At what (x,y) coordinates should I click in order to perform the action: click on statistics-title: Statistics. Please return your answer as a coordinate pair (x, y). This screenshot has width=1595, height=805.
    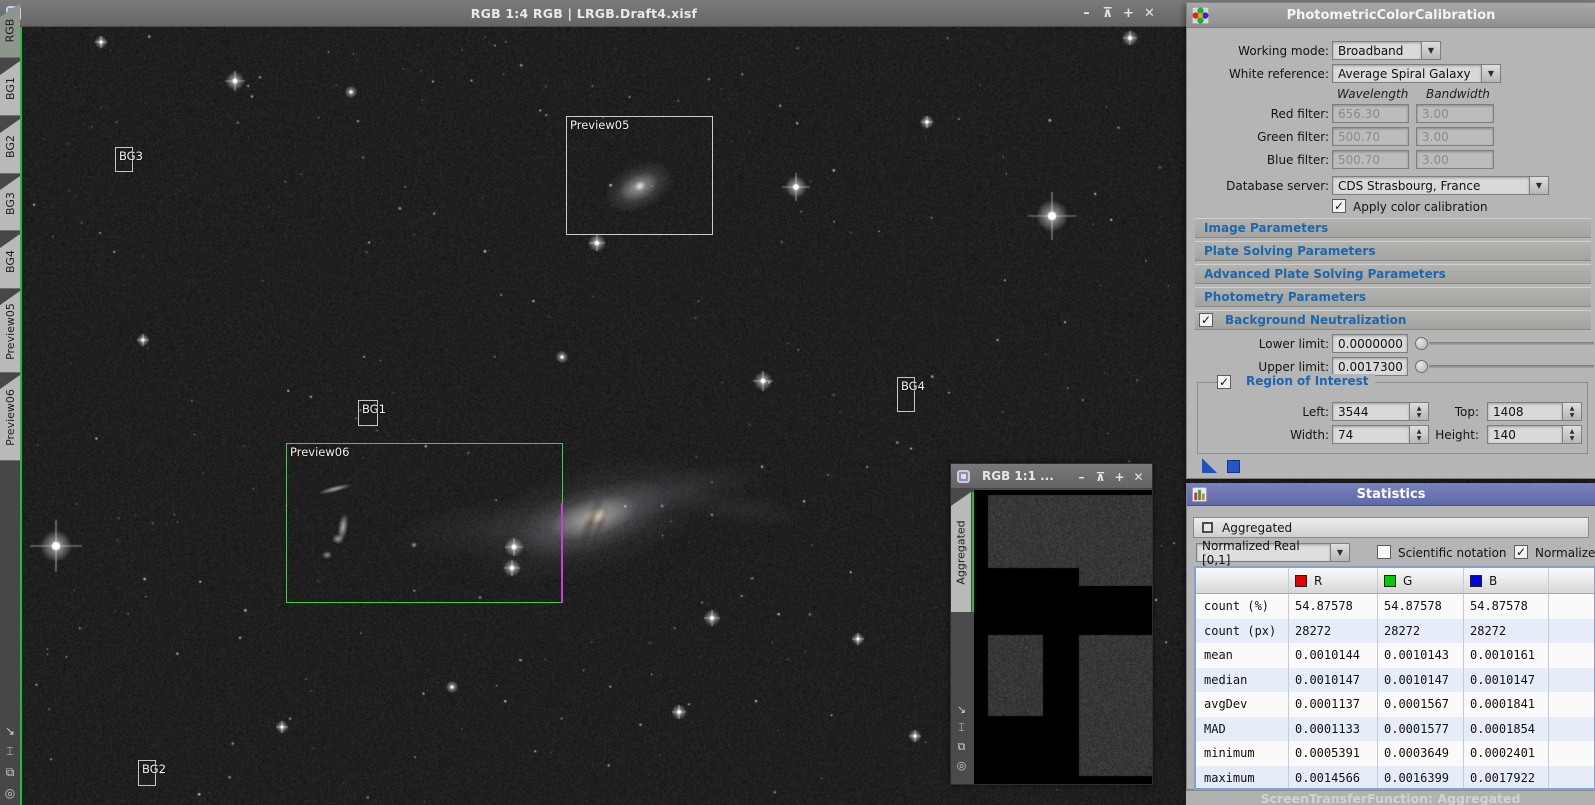
    Looking at the image, I should click on (1391, 494).